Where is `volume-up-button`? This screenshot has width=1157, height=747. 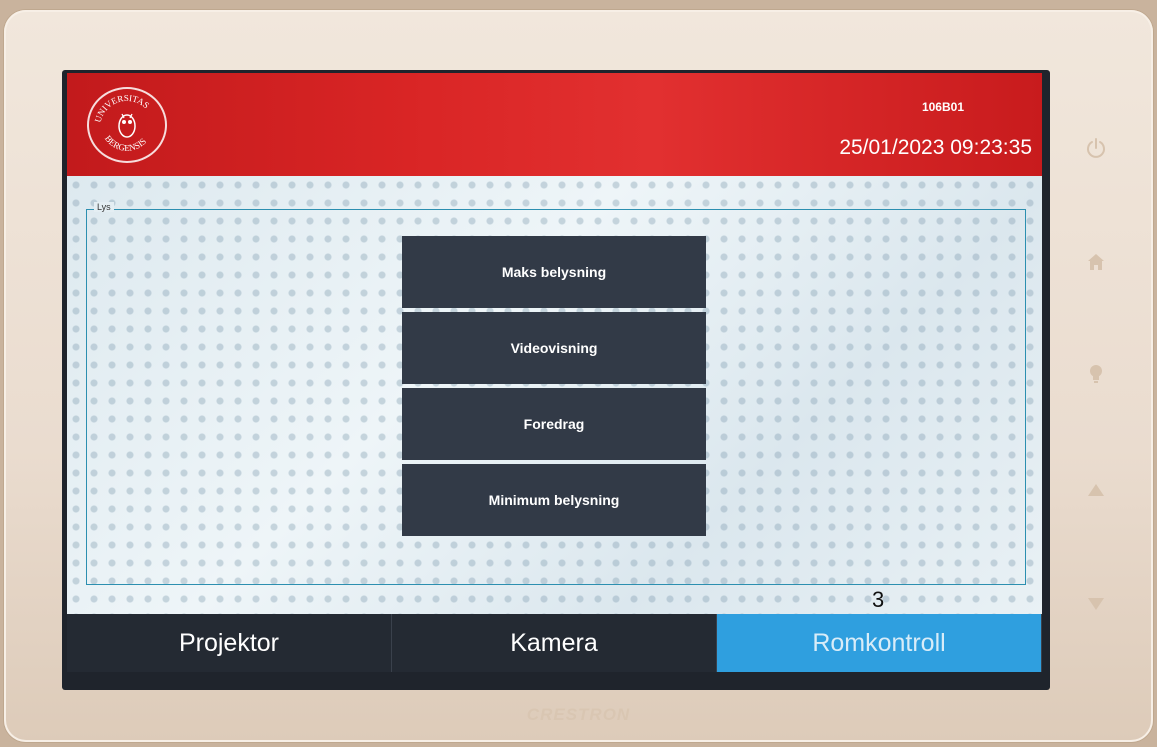
volume-up-button is located at coordinates (1096, 490).